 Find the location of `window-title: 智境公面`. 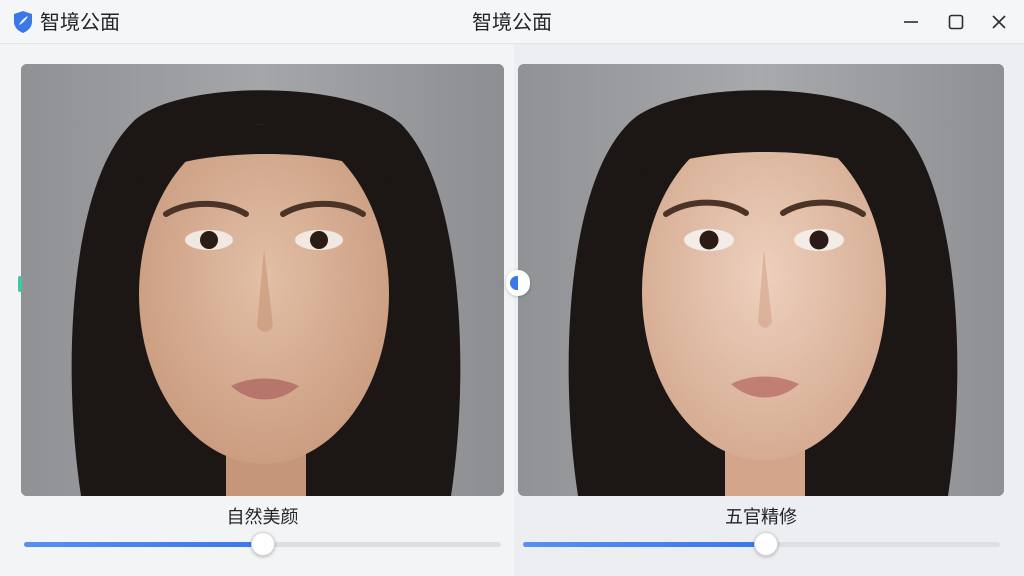

window-title: 智境公面 is located at coordinates (512, 22).